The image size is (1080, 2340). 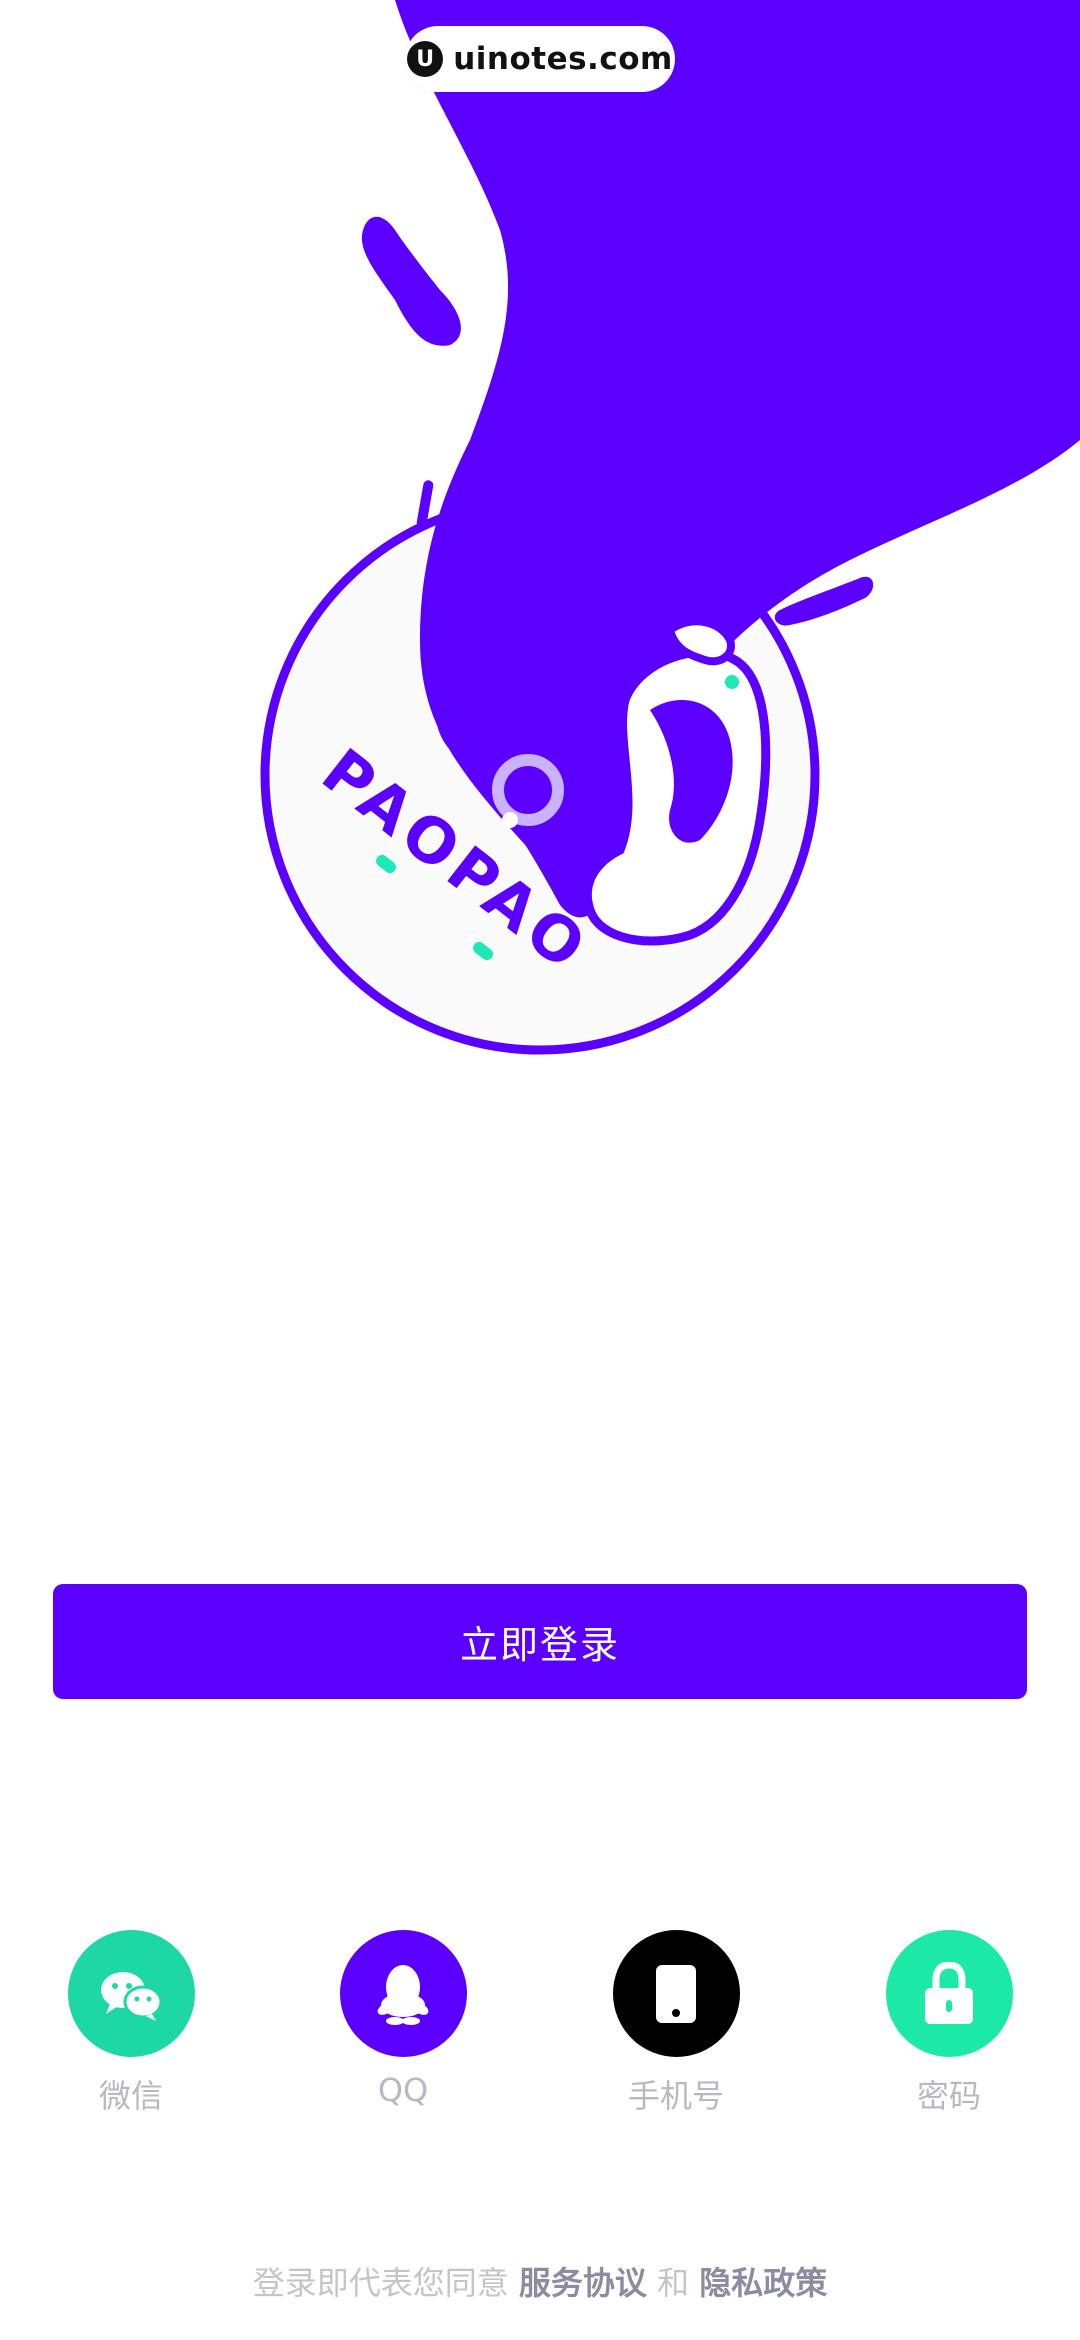 I want to click on watermark-badge: U uinotes.com, so click(x=540, y=59).